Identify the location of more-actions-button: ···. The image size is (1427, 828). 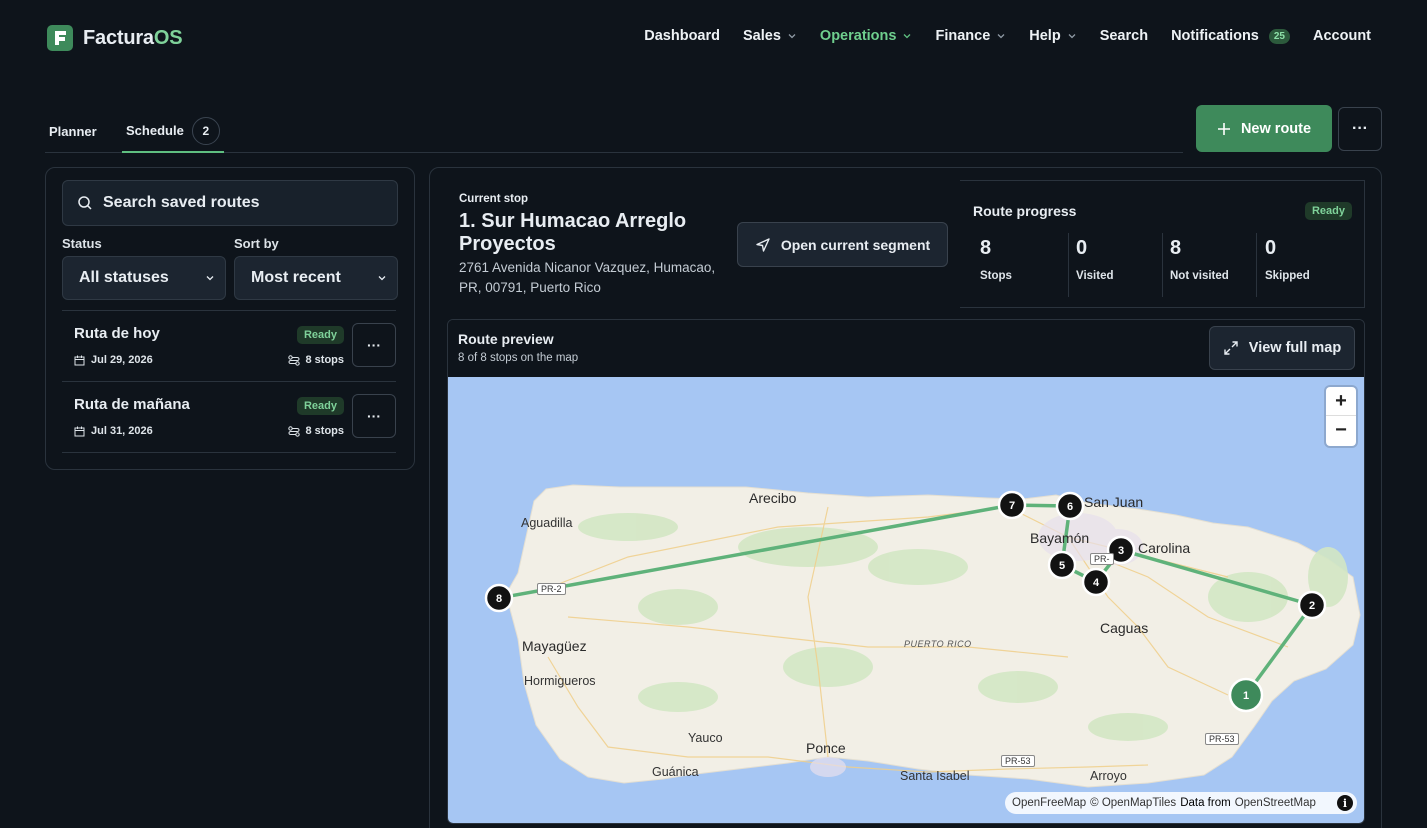
(1360, 129).